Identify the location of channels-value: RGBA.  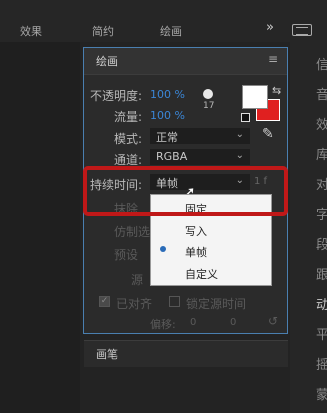
(172, 156).